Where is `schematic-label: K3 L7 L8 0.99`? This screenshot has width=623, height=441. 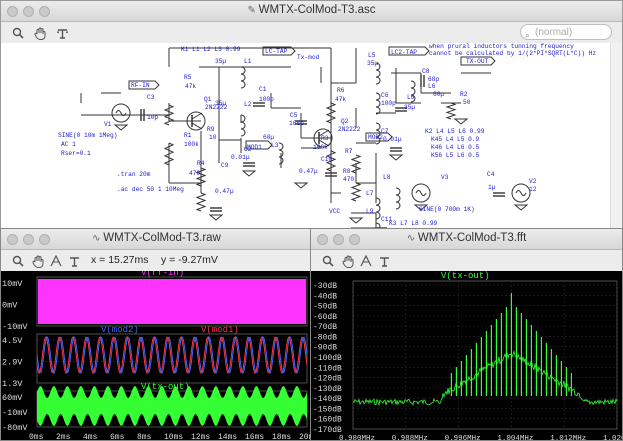 schematic-label: K3 L7 L8 0.99 is located at coordinates (413, 223).